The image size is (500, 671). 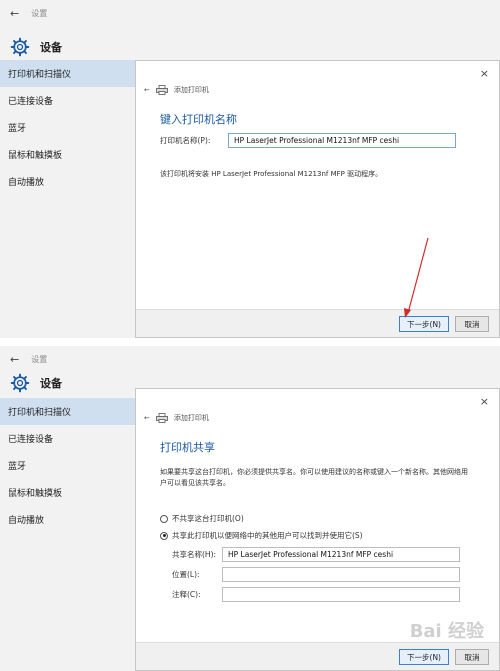 I want to click on comment-input, so click(x=341, y=594).